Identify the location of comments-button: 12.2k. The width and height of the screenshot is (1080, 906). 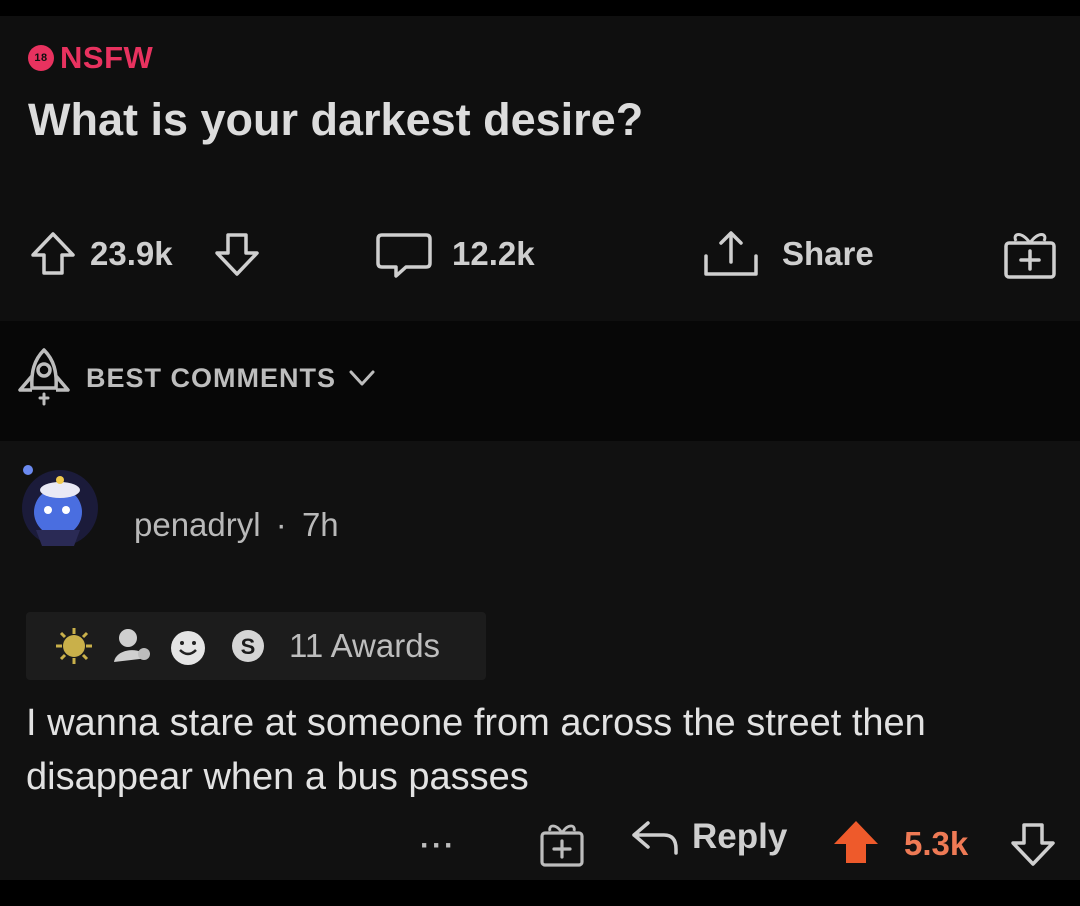
(454, 254).